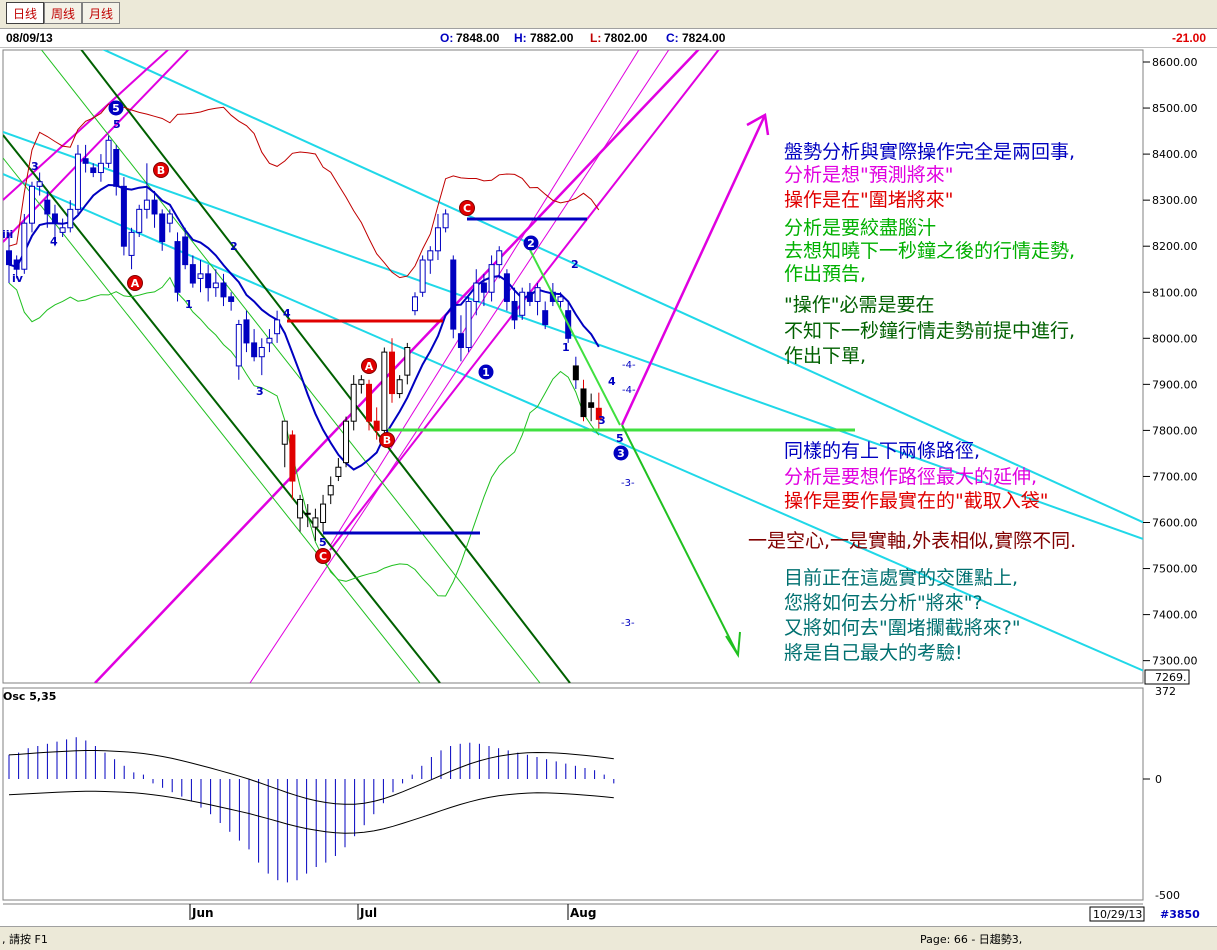 The height and width of the screenshot is (950, 1217). Describe the element at coordinates (971, 939) in the screenshot. I see `status-page: Page: 66 - 日趨勢3,` at that location.